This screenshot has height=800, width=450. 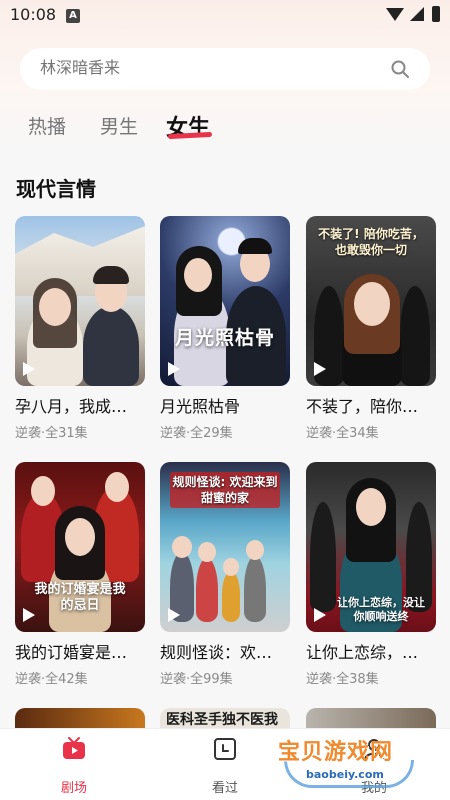 I want to click on notification-icon: A, so click(x=73, y=16).